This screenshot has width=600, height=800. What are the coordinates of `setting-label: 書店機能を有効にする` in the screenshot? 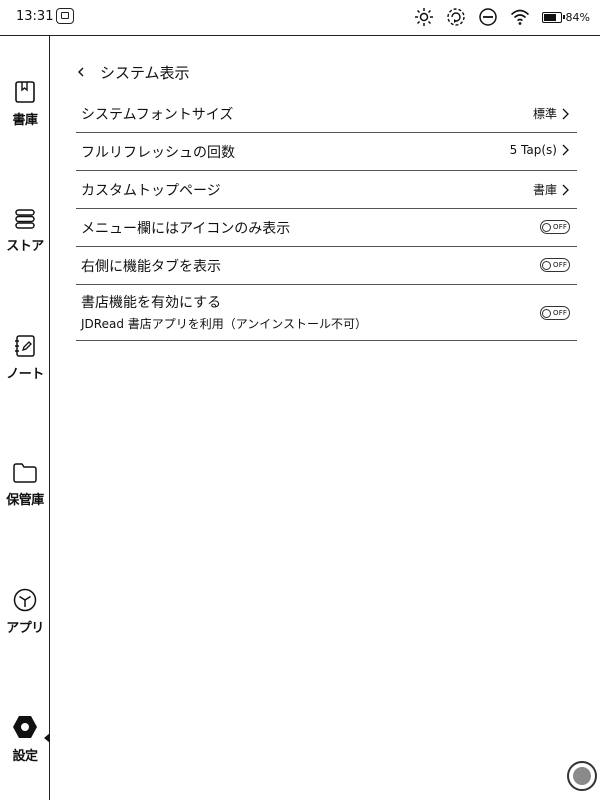 It's located at (151, 303).